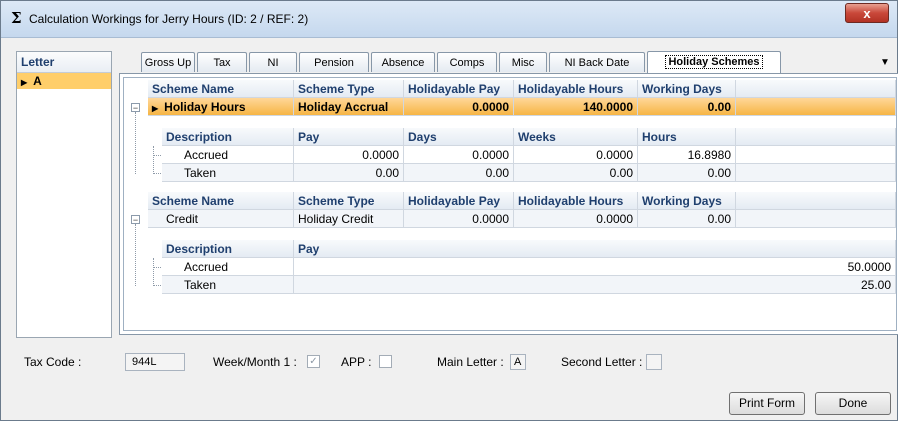 The image size is (898, 421). What do you see at coordinates (518, 362) in the screenshot?
I see `main-letter-field: A` at bounding box center [518, 362].